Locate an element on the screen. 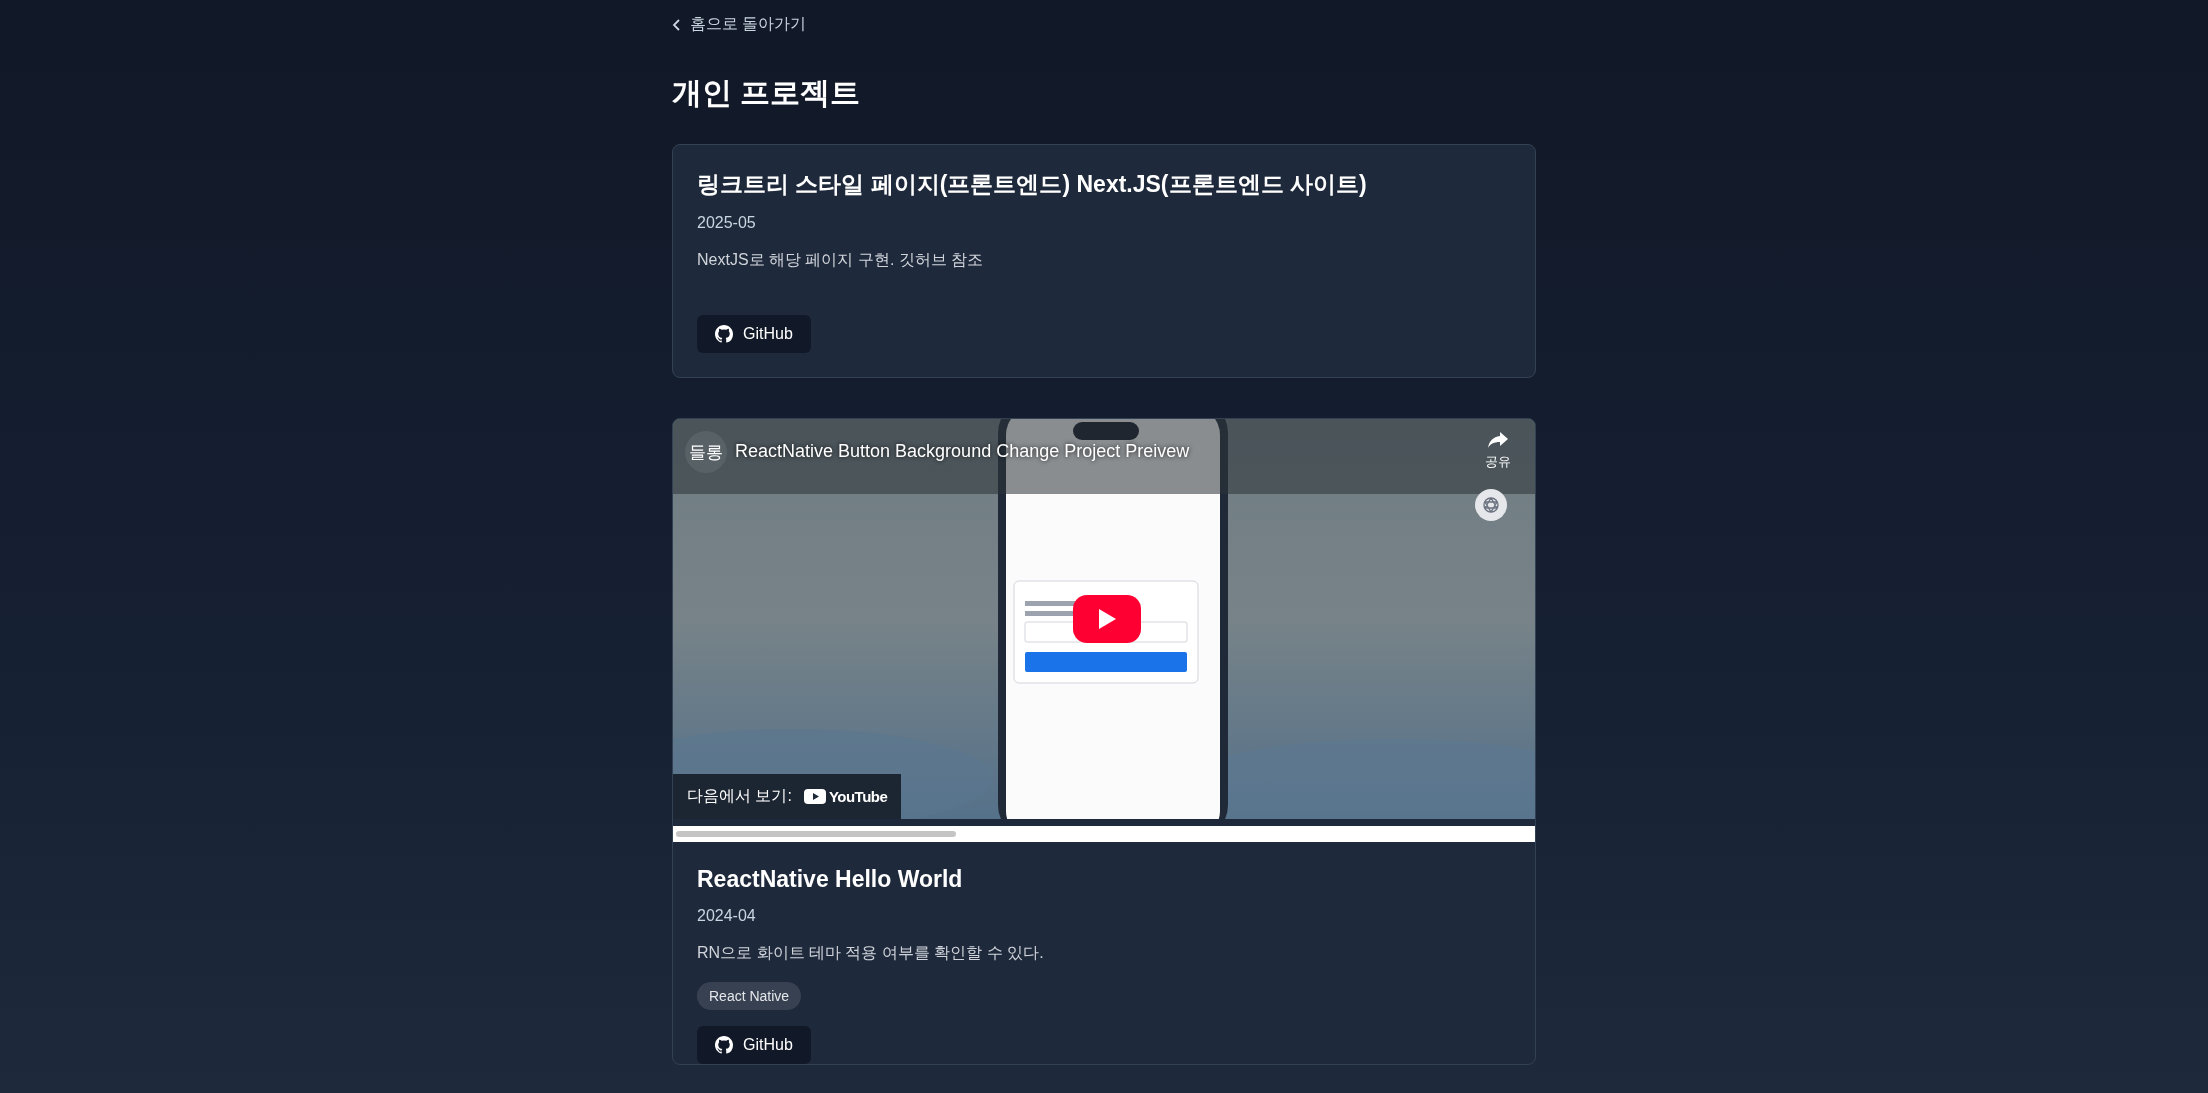  watch-on-youtube-link: 다음에서 보기: YouTube is located at coordinates (787, 796).